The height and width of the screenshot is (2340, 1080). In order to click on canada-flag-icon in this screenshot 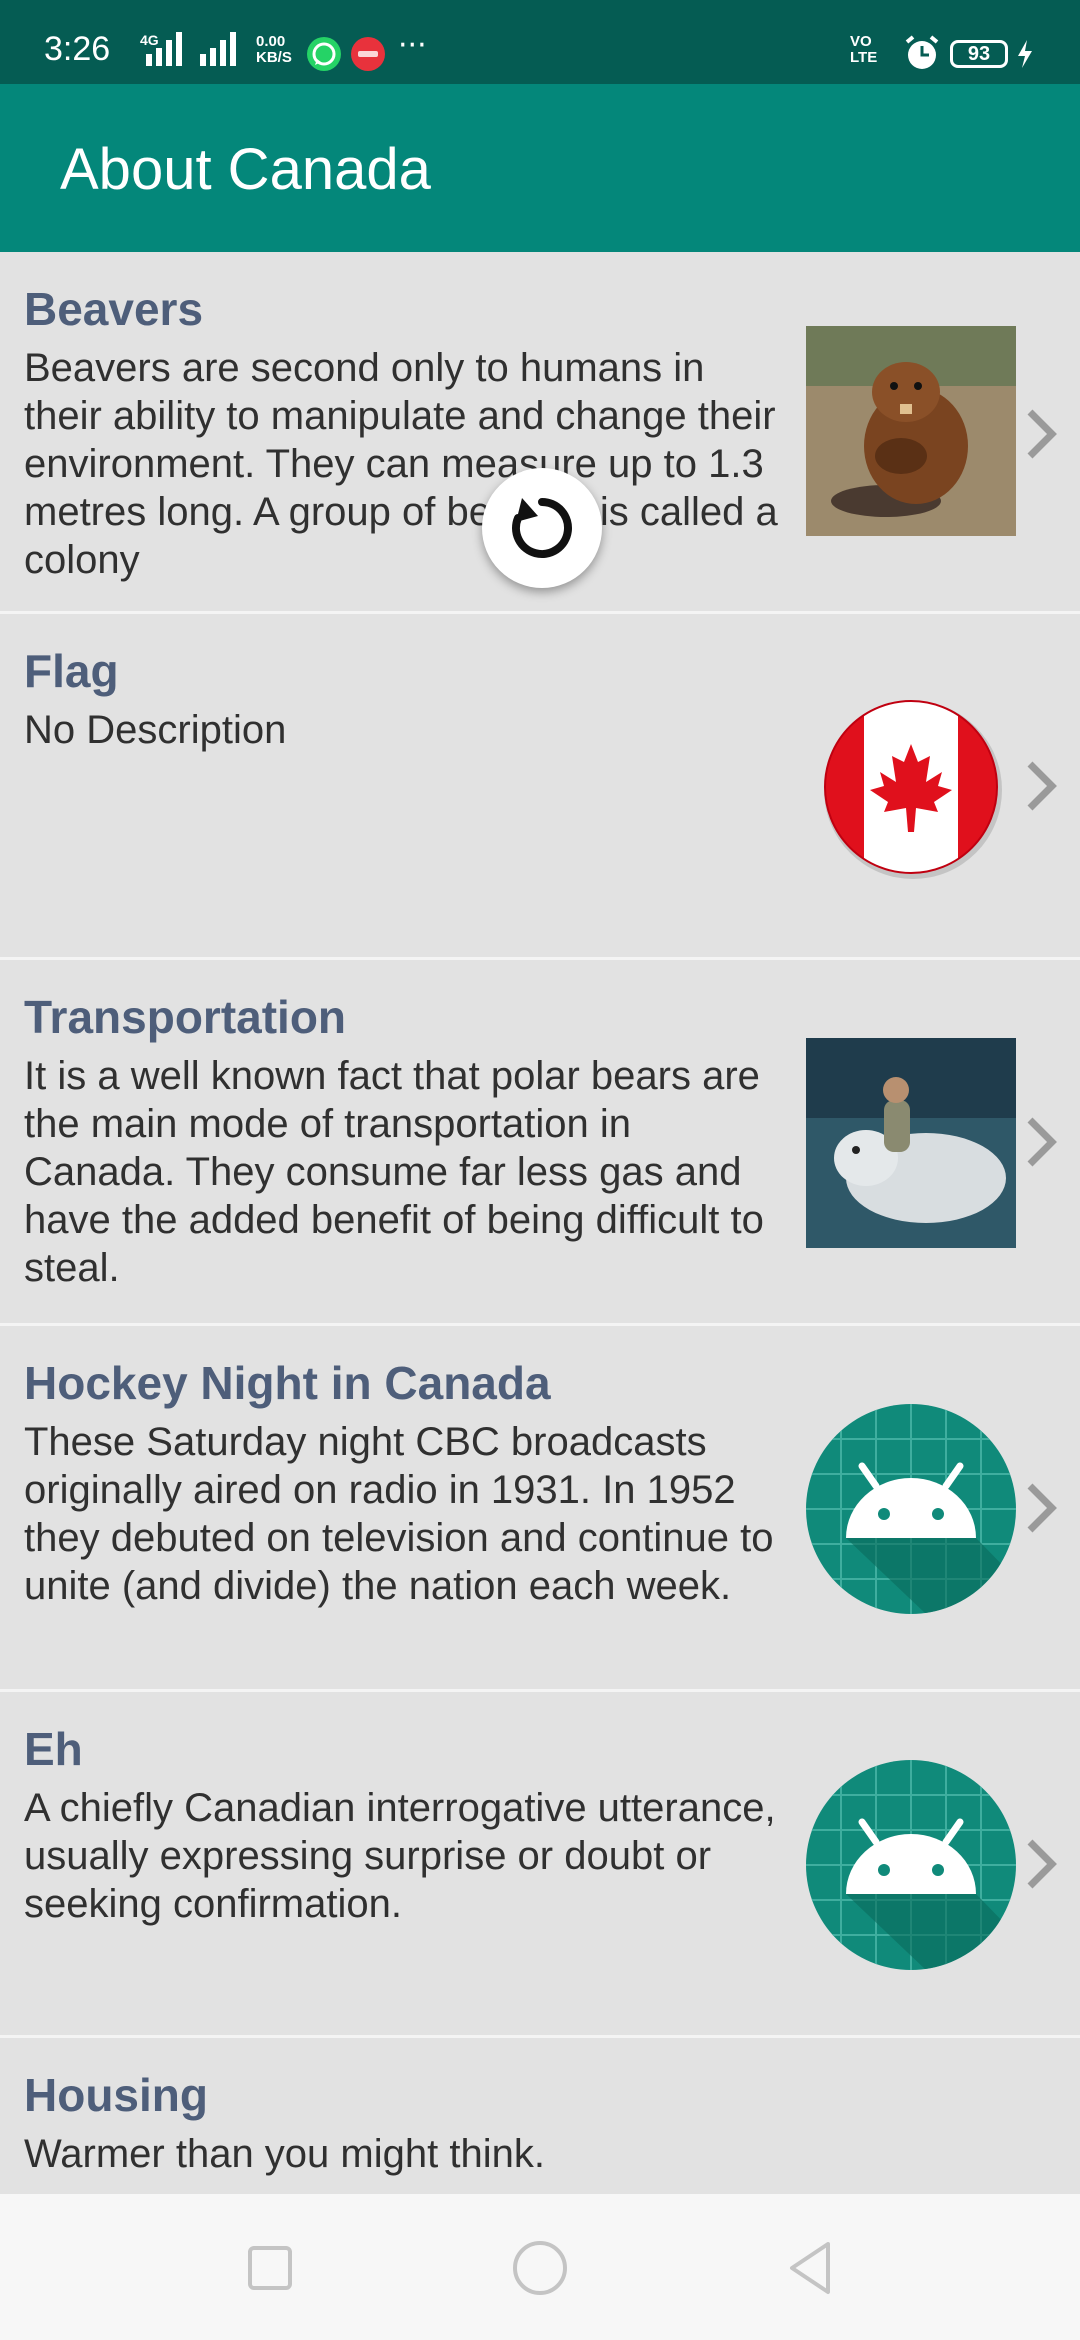, I will do `click(913, 789)`.